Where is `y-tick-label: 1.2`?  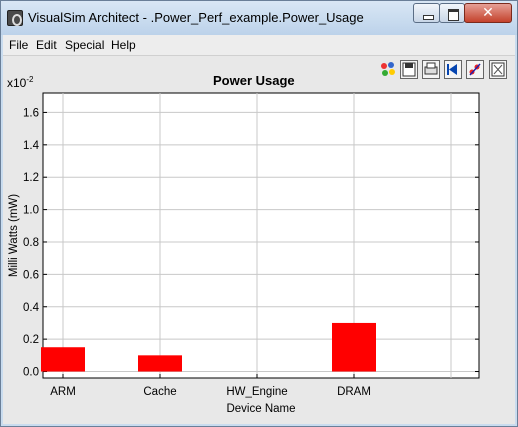 y-tick-label: 1.2 is located at coordinates (31, 178).